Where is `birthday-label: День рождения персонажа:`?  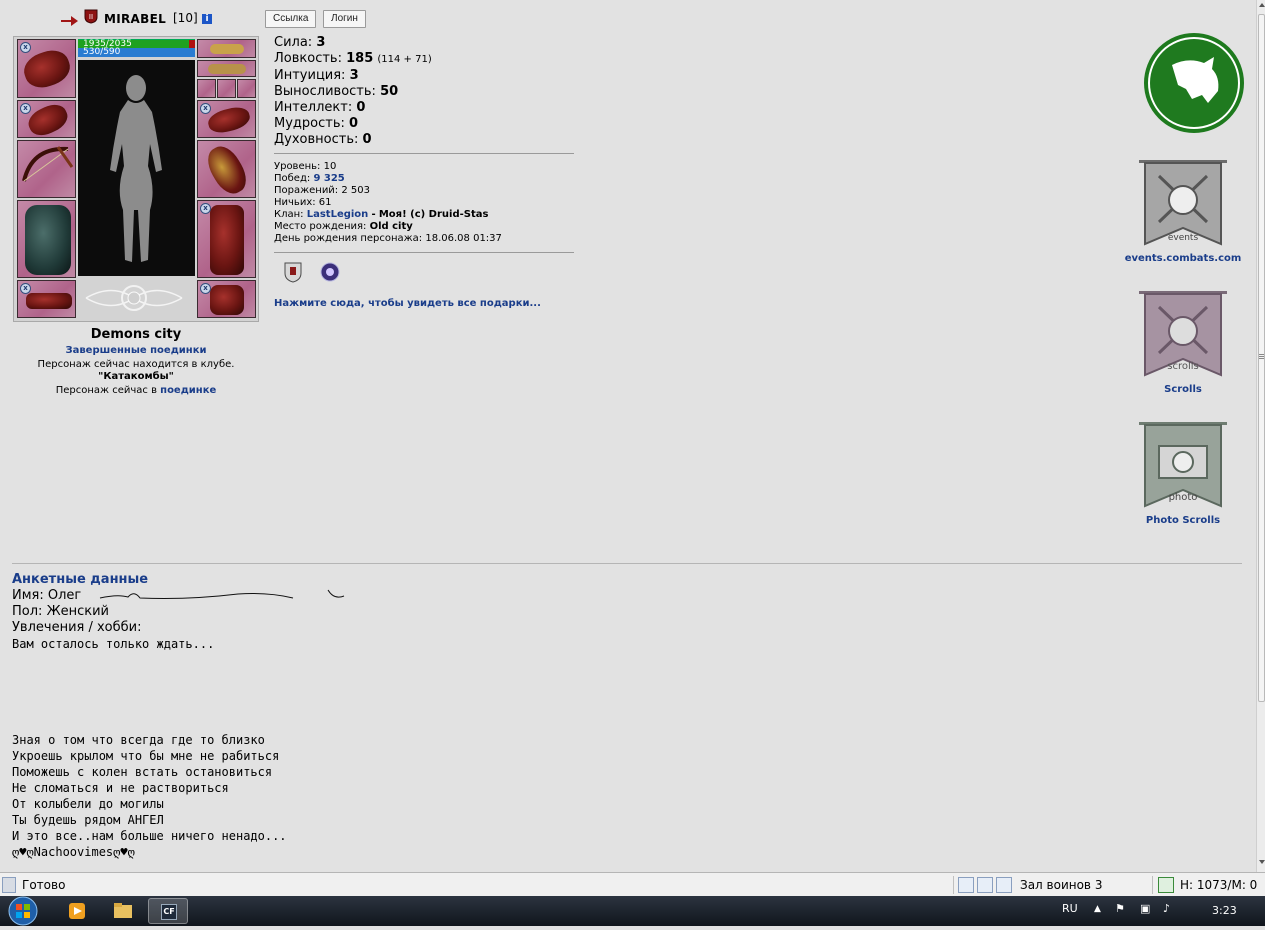
birthday-label: День рождения персонажа: is located at coordinates (348, 238).